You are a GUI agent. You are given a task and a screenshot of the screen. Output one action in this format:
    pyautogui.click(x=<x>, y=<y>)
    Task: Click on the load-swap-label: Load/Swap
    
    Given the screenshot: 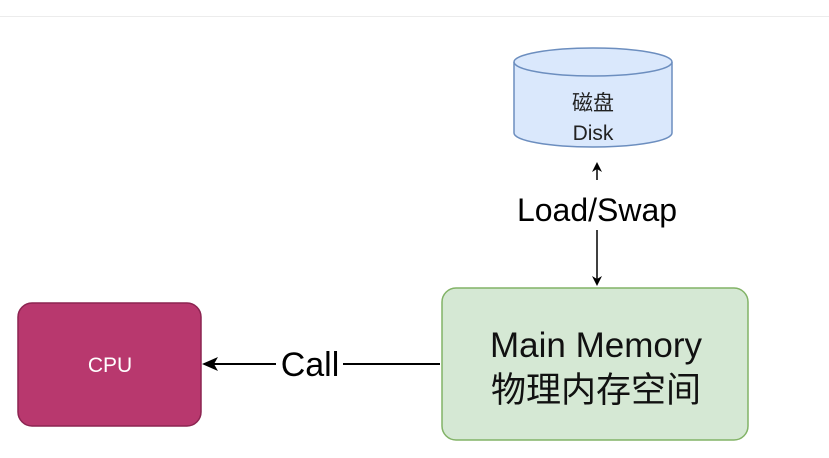 What is the action you would take?
    pyautogui.click(x=597, y=210)
    